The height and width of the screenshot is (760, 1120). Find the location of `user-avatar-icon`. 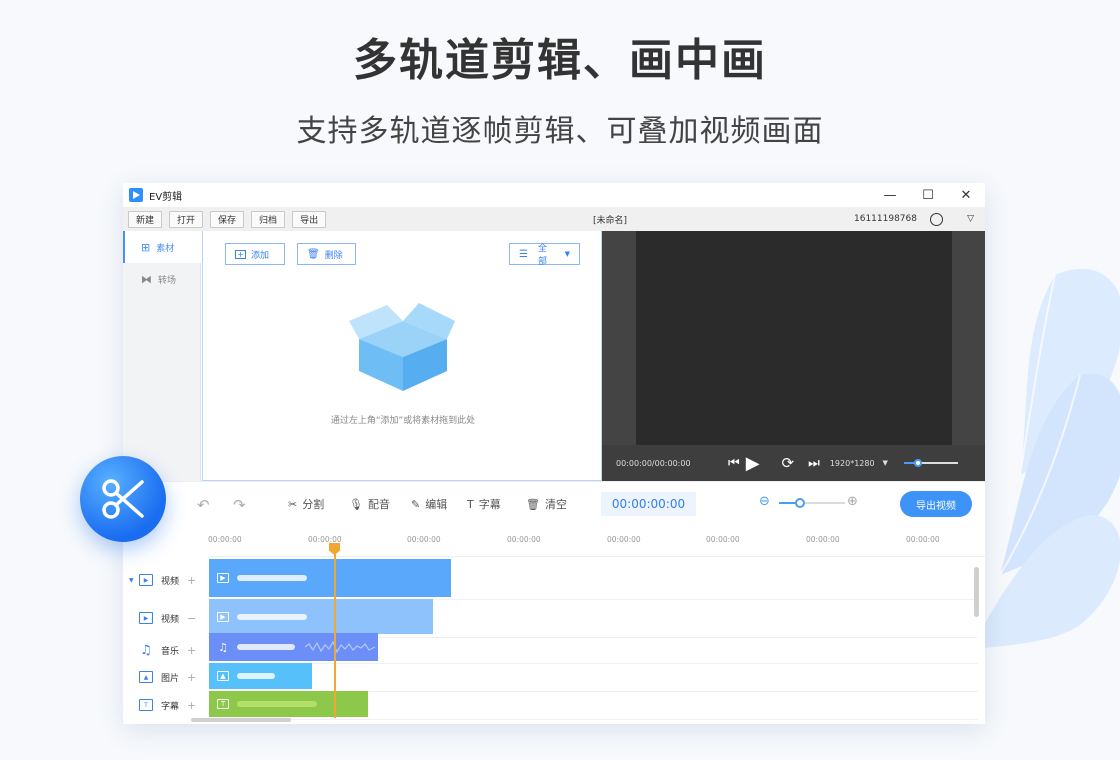

user-avatar-icon is located at coordinates (936, 219).